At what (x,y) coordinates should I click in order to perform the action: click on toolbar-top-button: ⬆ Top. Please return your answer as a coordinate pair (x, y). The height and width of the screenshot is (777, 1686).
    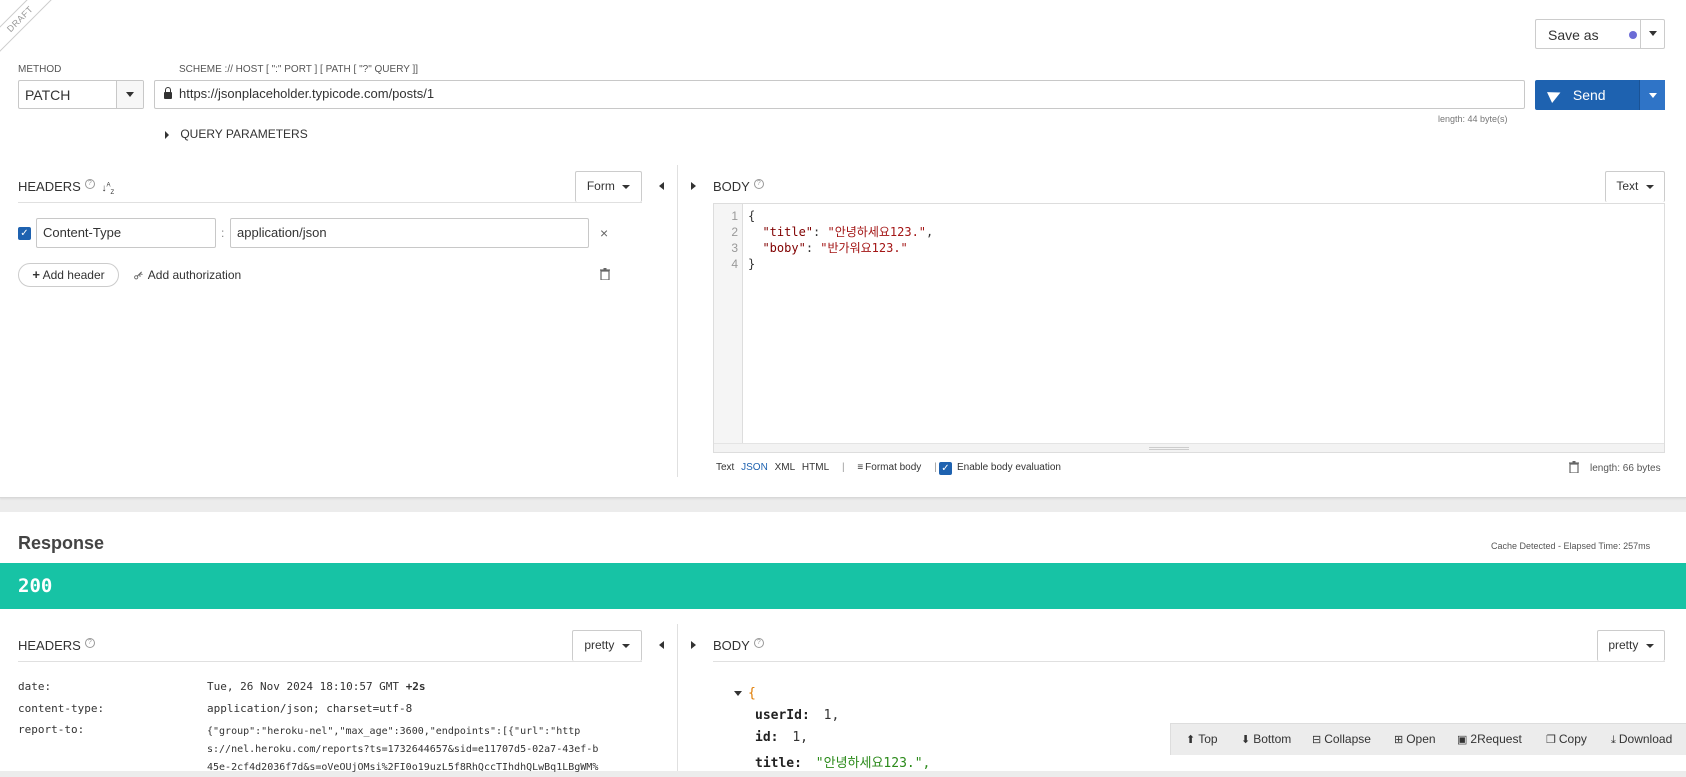
    Looking at the image, I should click on (1202, 739).